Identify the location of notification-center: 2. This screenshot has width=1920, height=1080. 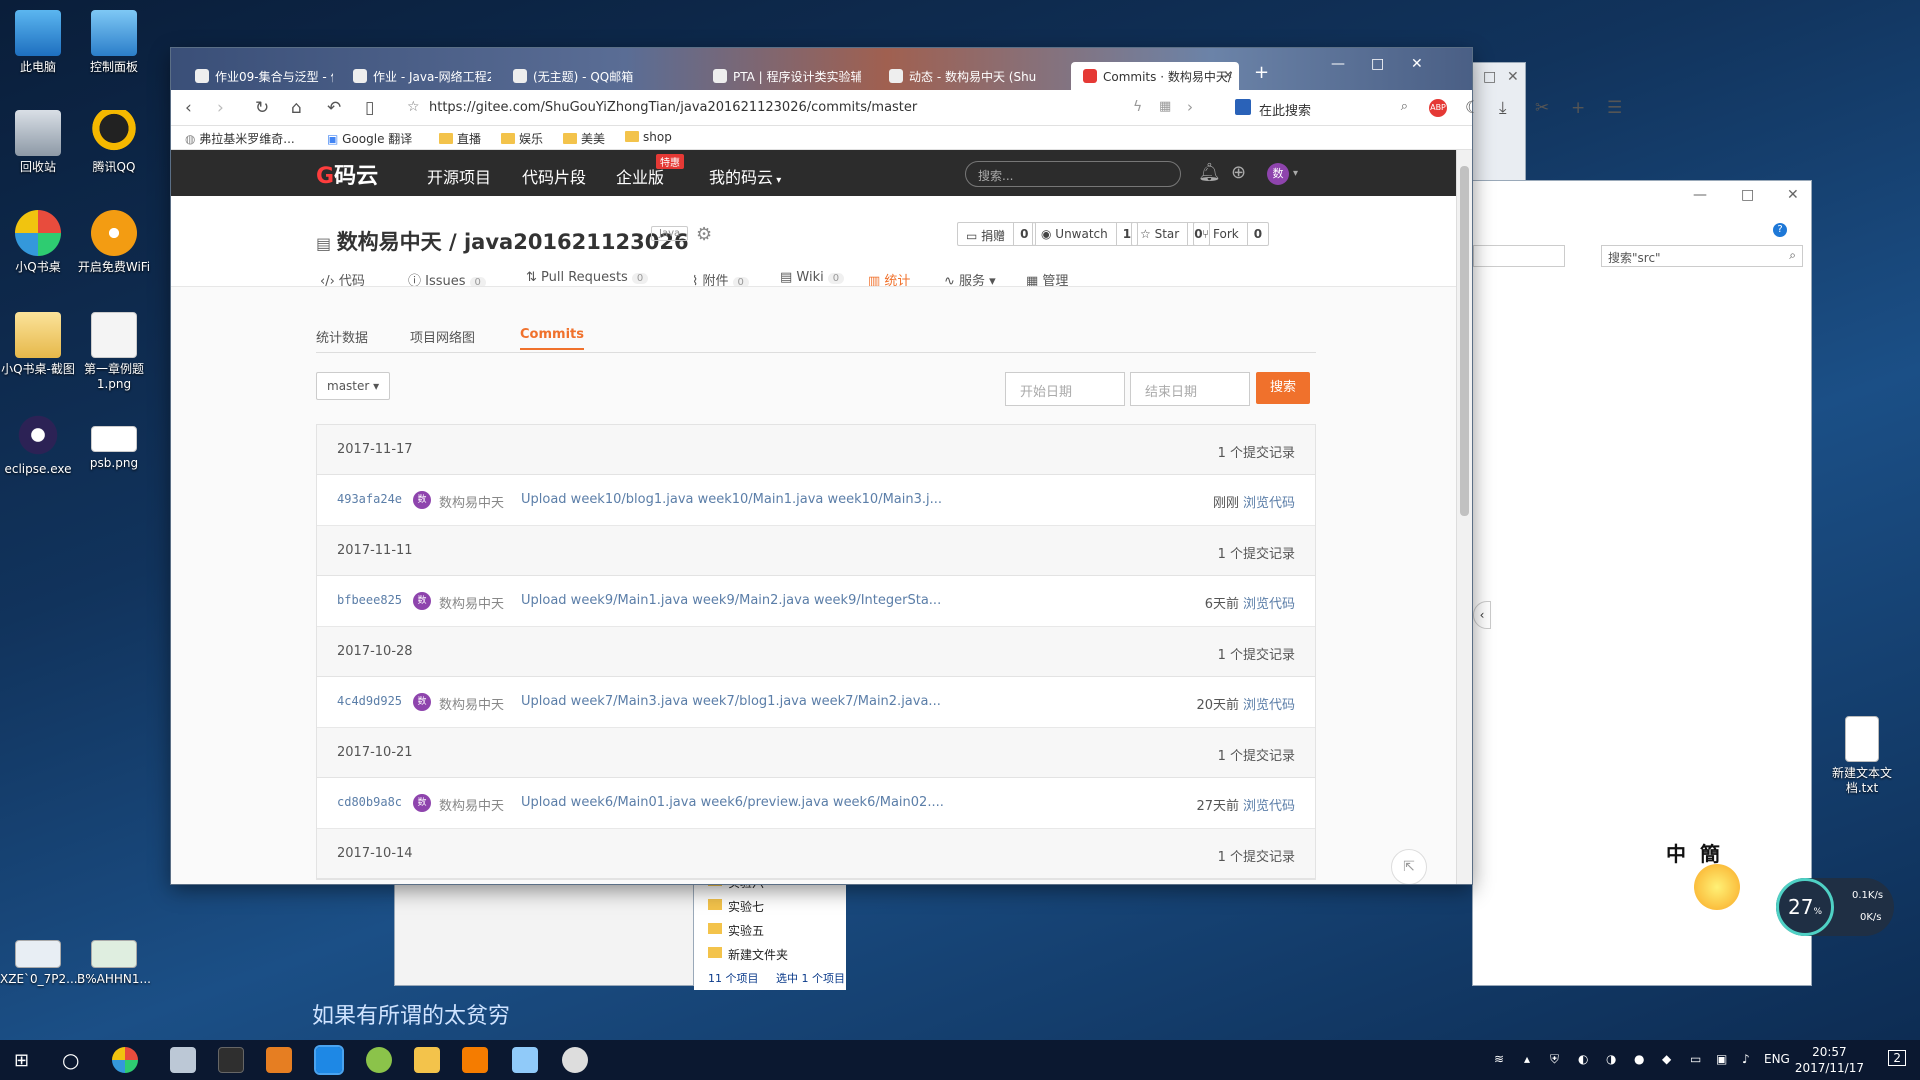
(1897, 1058).